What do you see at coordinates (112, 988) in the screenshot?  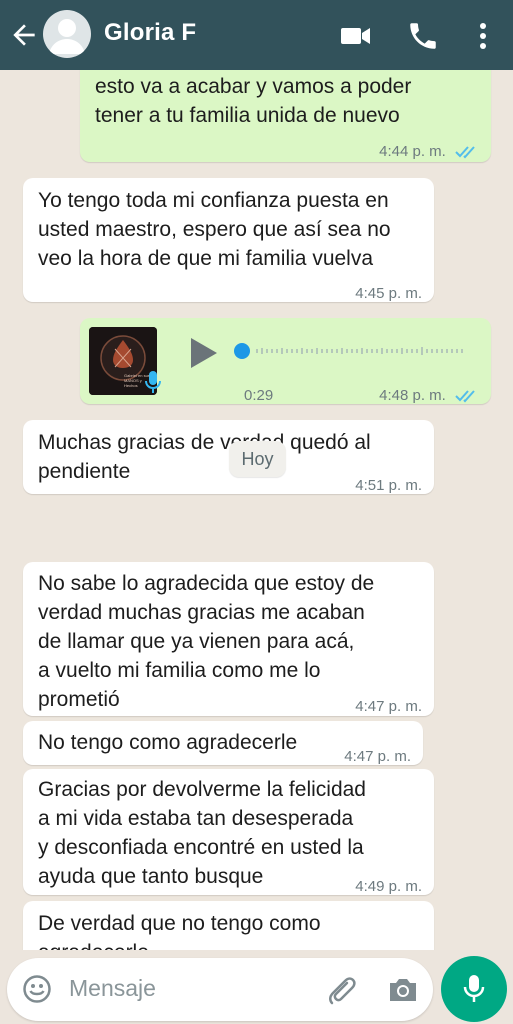 I see `message-input: Mensaje` at bounding box center [112, 988].